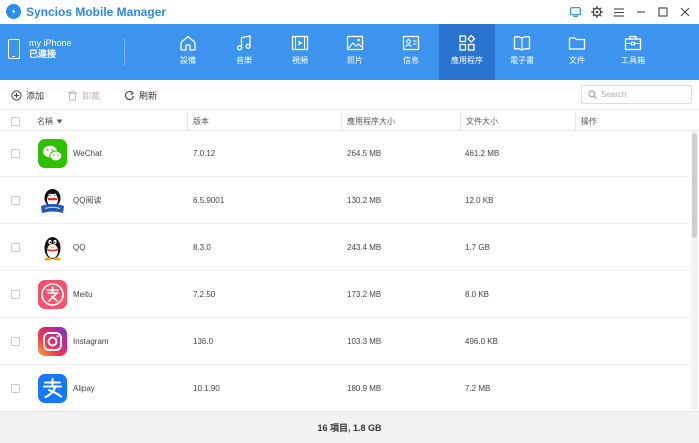 Image resolution: width=699 pixels, height=443 pixels. Describe the element at coordinates (577, 52) in the screenshot. I see `nav-item-files: 文件` at that location.